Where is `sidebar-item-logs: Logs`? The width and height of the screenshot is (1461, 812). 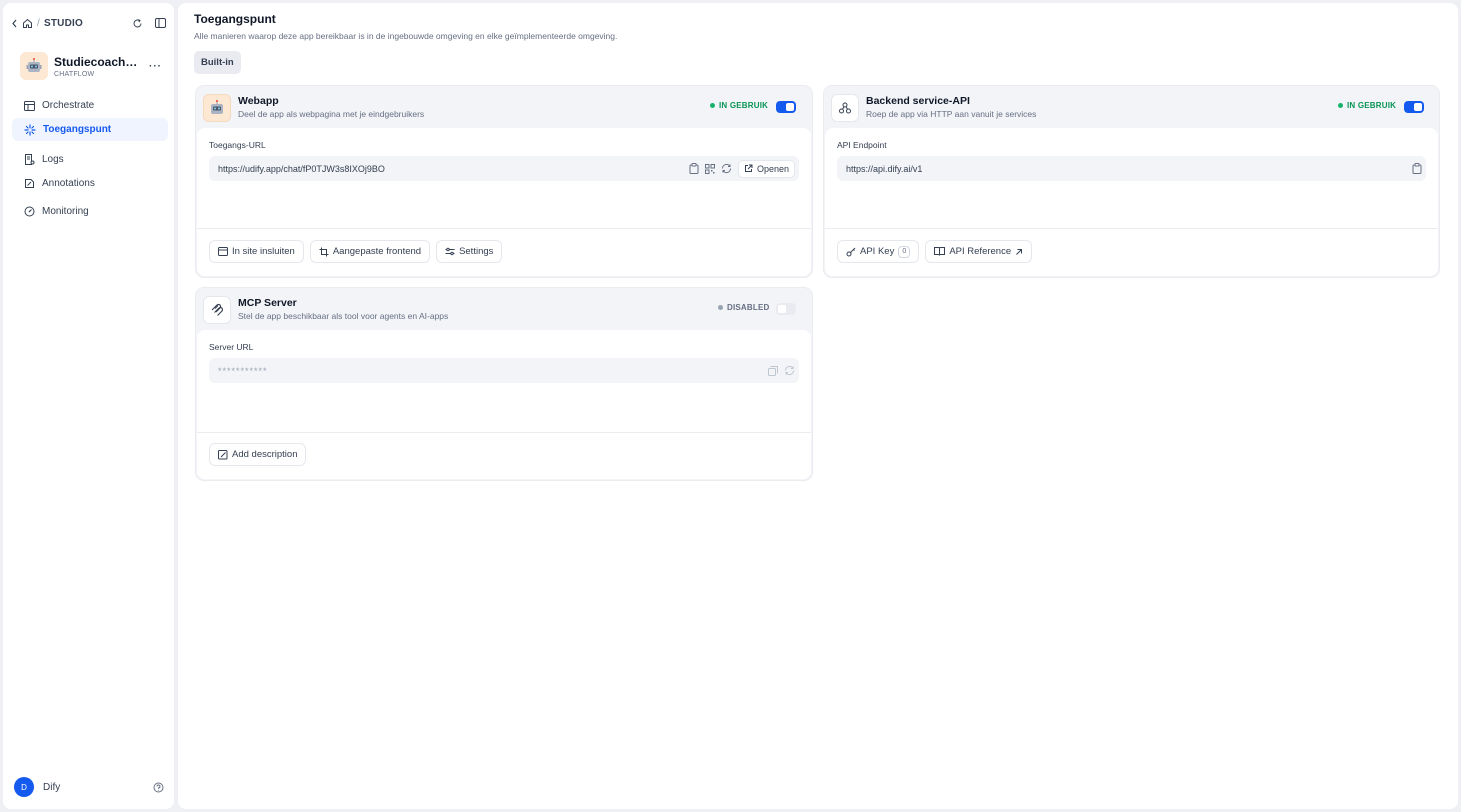 sidebar-item-logs: Logs is located at coordinates (90, 159).